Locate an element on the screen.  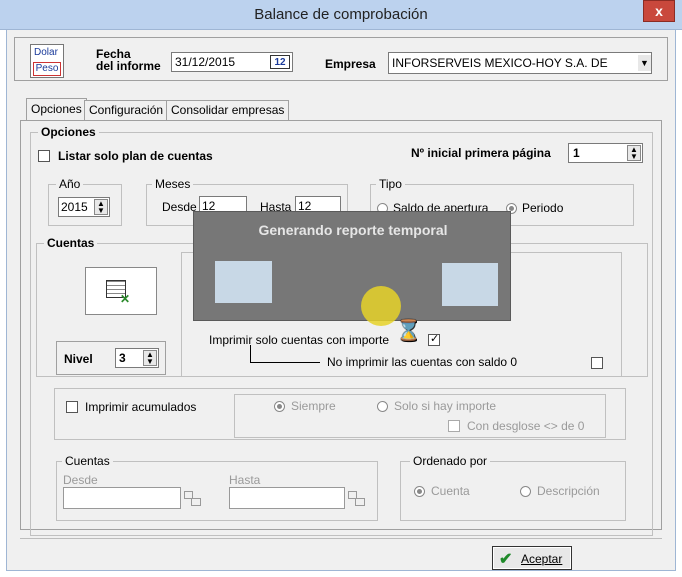
cuentas-range-label: Cuentas is located at coordinates (87, 461).